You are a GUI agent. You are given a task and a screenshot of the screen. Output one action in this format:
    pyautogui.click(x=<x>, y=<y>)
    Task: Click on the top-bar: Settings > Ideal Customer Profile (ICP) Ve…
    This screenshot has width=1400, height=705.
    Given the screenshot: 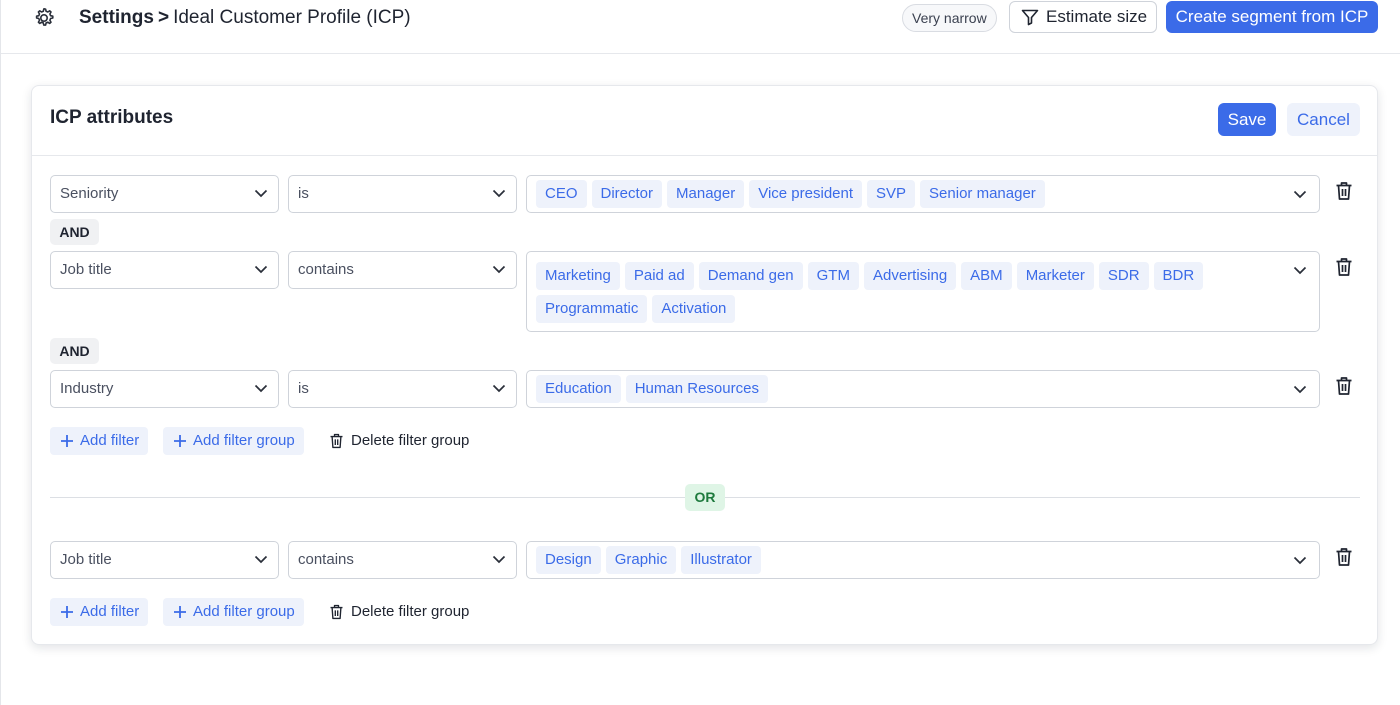 What is the action you would take?
    pyautogui.click(x=700, y=27)
    